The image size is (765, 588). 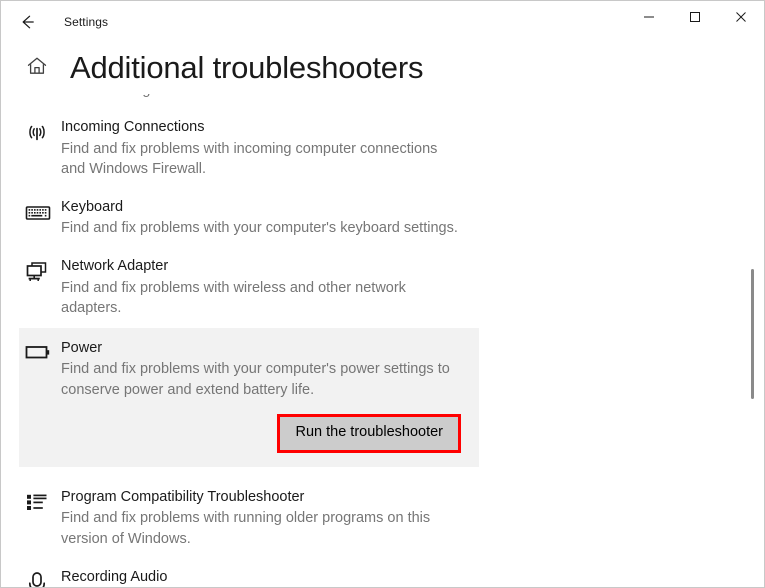 What do you see at coordinates (40, 577) in the screenshot?
I see `microphone-icon` at bounding box center [40, 577].